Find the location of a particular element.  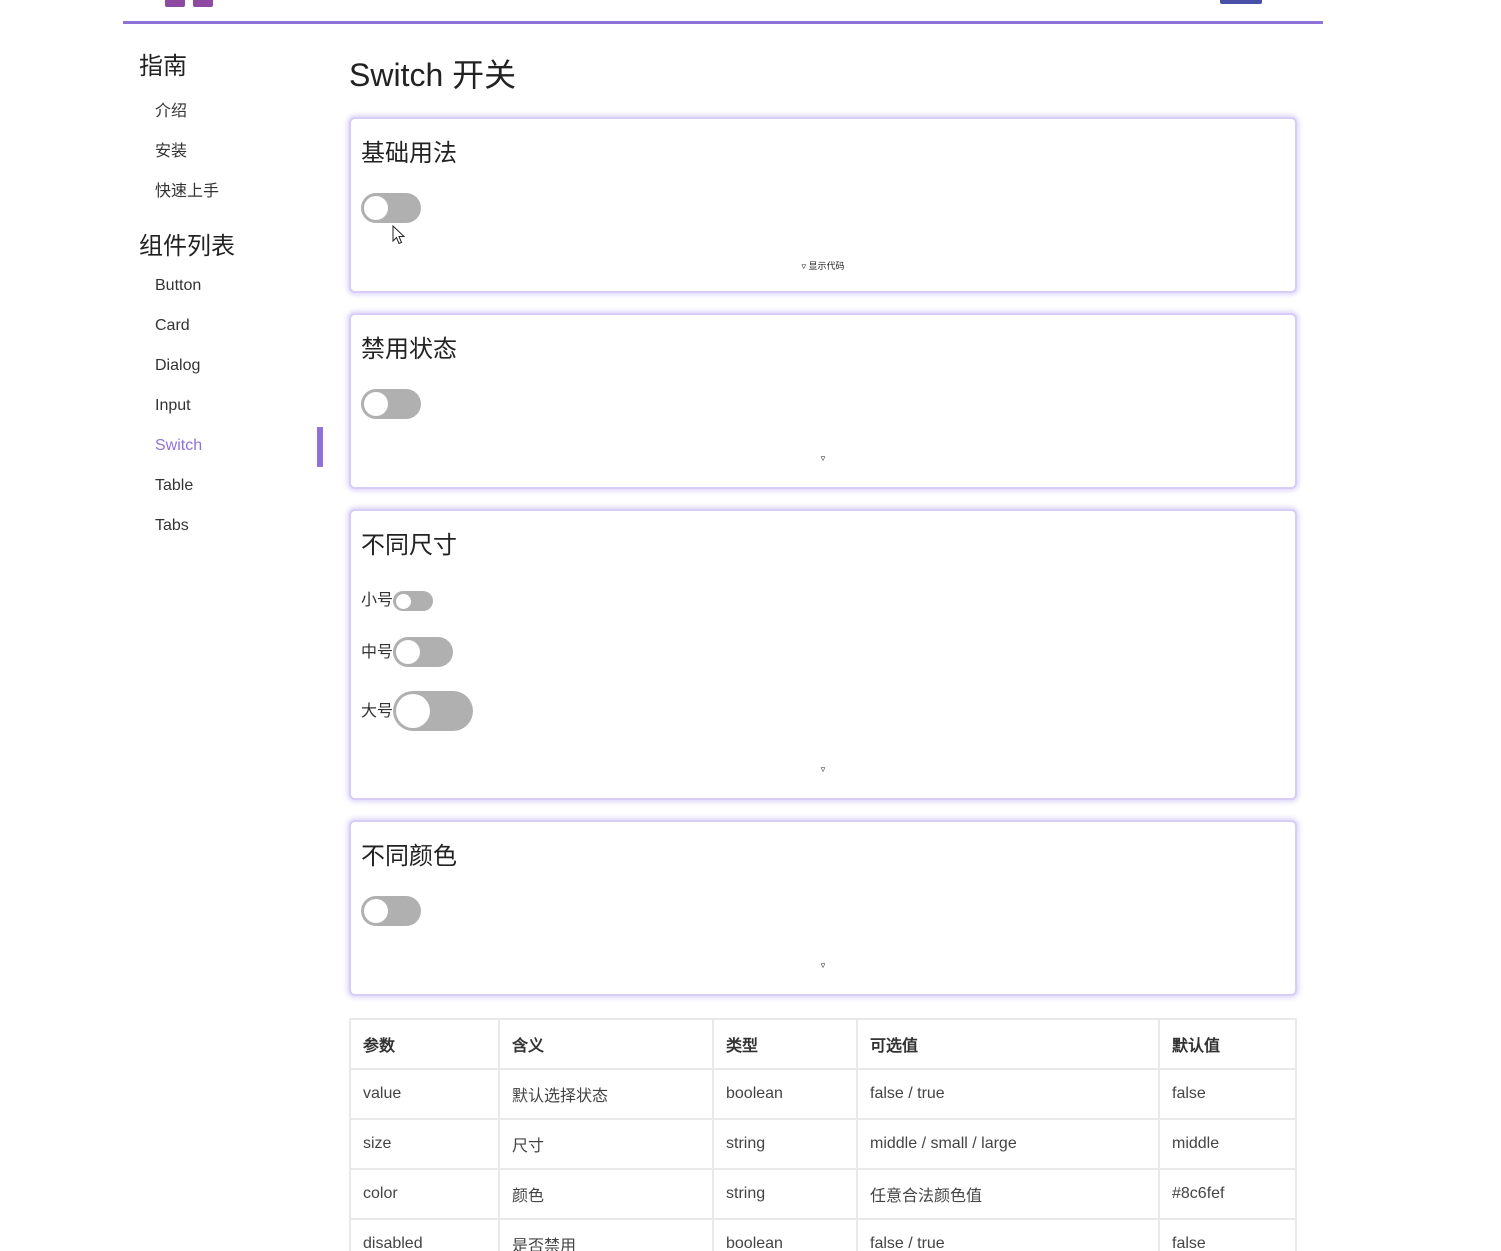

sidebar-item-dialog: Dialog is located at coordinates (177, 366).